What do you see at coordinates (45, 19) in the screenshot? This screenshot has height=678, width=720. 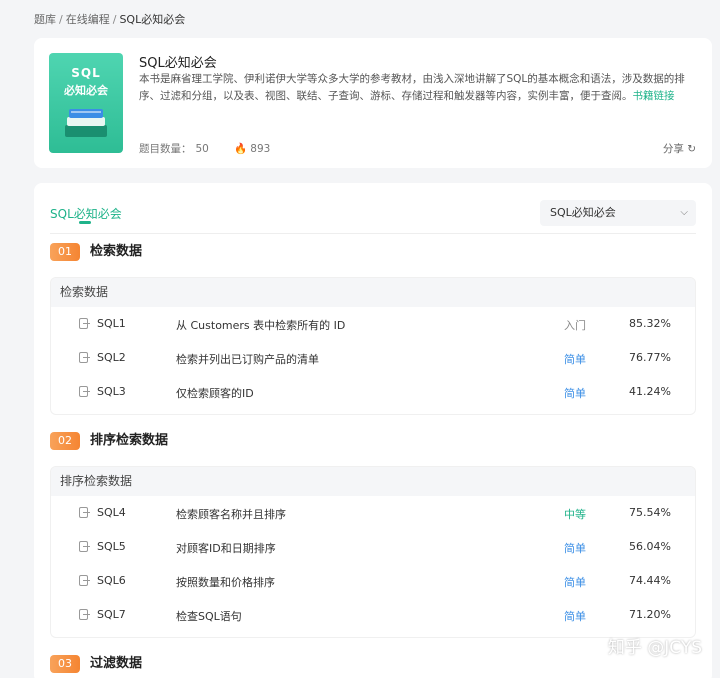 I see `breadcrumb-question-bank: 题库` at bounding box center [45, 19].